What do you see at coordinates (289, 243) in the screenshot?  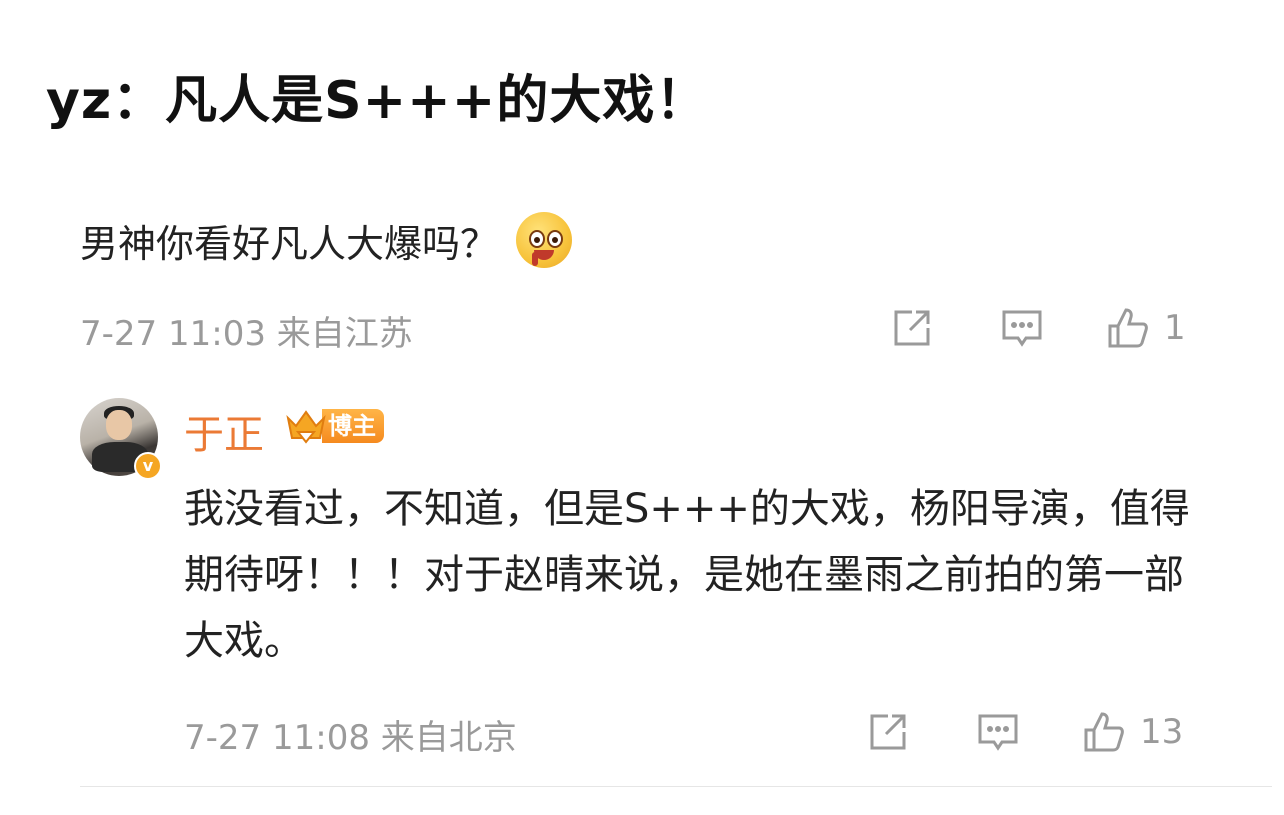 I see `comment-text: 男神你看好凡人大爆吗？` at bounding box center [289, 243].